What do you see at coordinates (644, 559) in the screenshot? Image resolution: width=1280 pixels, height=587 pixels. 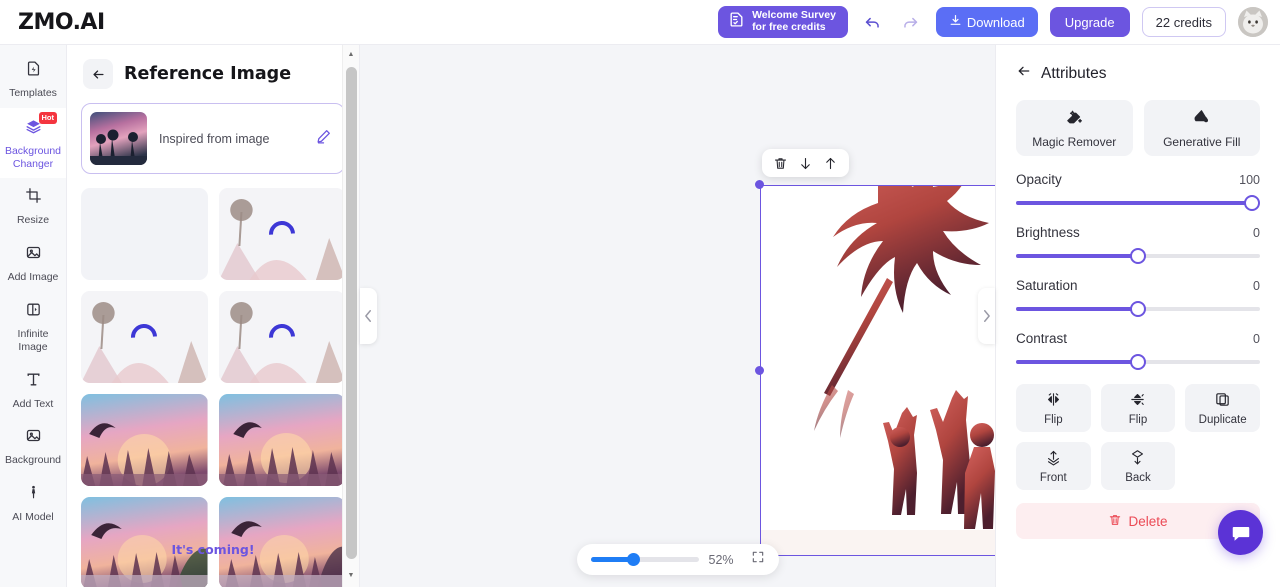 I see `zoom-slider` at bounding box center [644, 559].